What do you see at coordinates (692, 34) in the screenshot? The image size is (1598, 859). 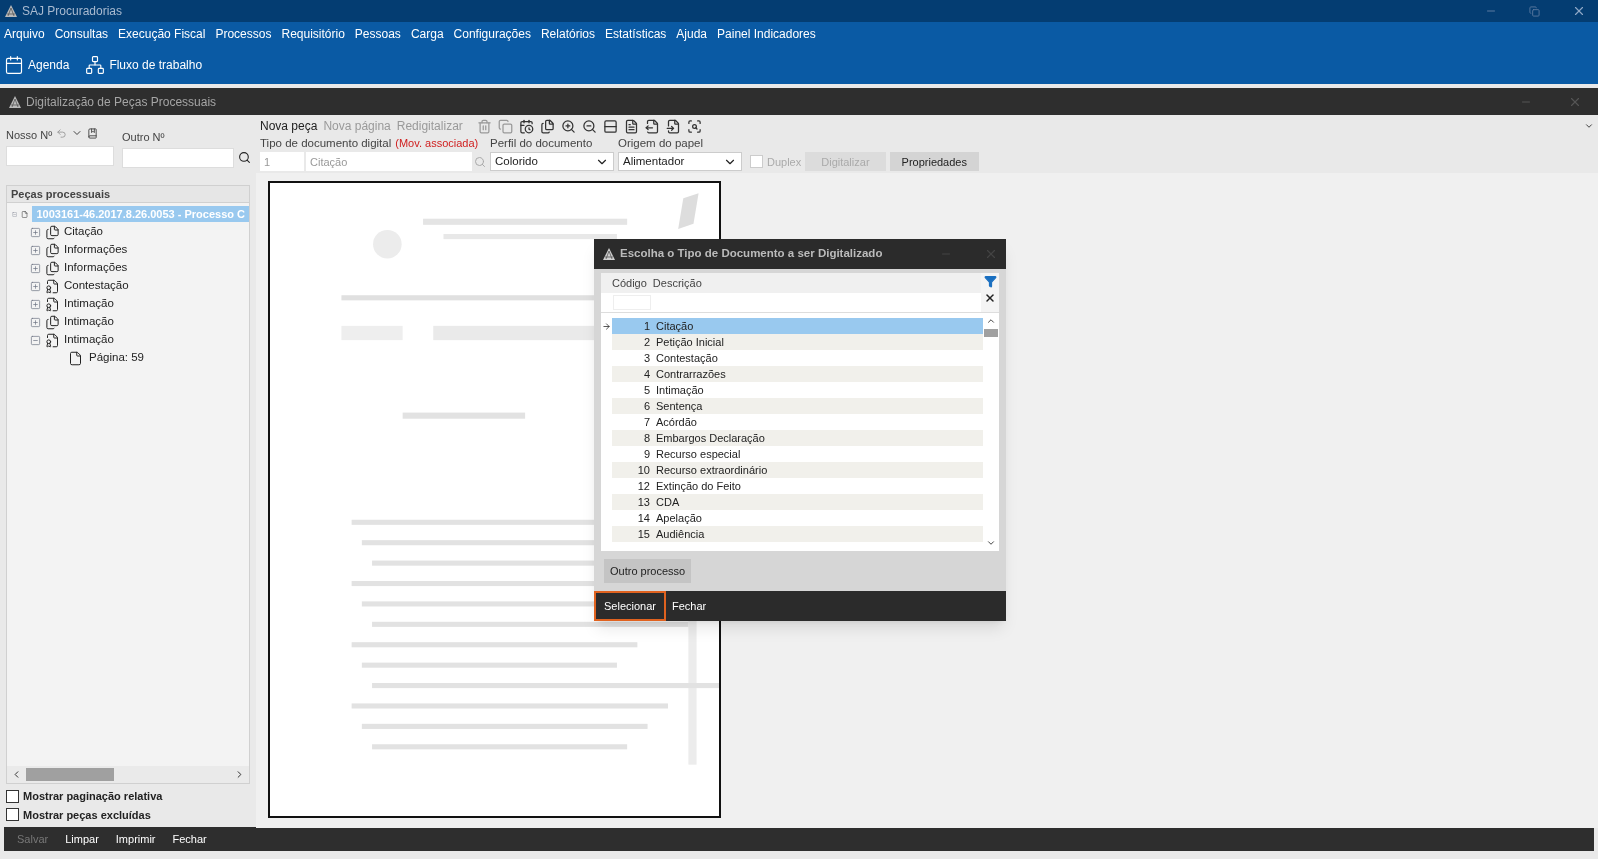 I see `menu-item: Ajuda` at bounding box center [692, 34].